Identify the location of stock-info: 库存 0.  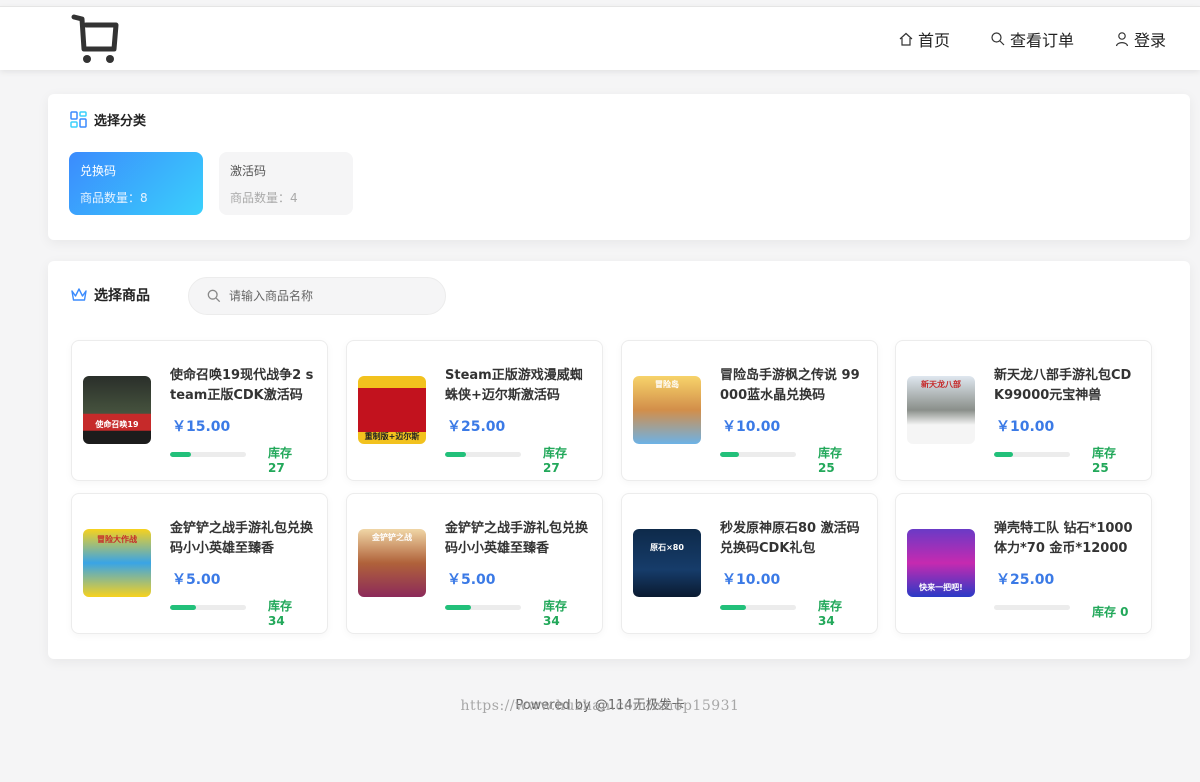
(1110, 612).